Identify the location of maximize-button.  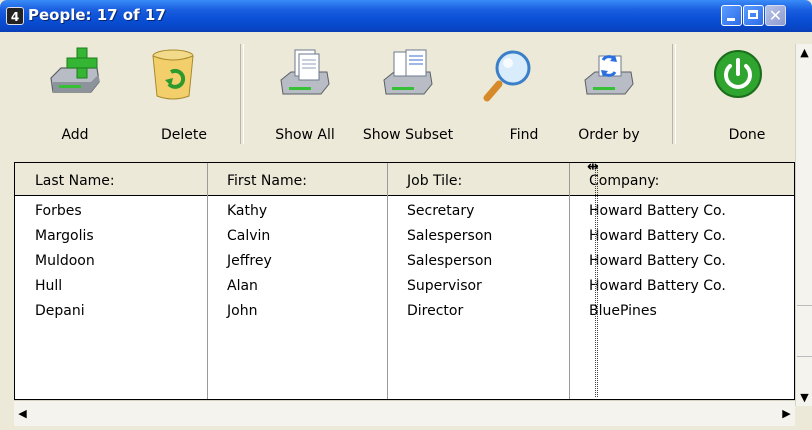
(753, 15).